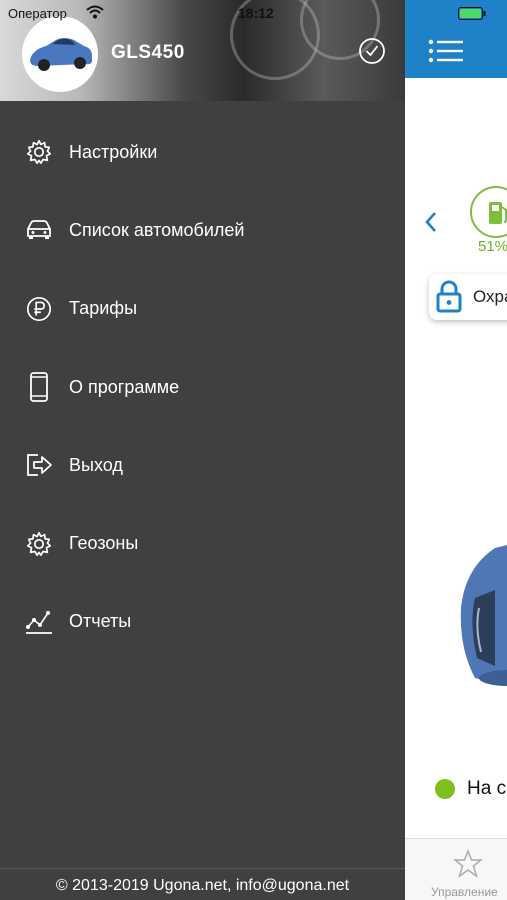 This screenshot has height=900, width=507. What do you see at coordinates (39, 387) in the screenshot?
I see `phone-icon` at bounding box center [39, 387].